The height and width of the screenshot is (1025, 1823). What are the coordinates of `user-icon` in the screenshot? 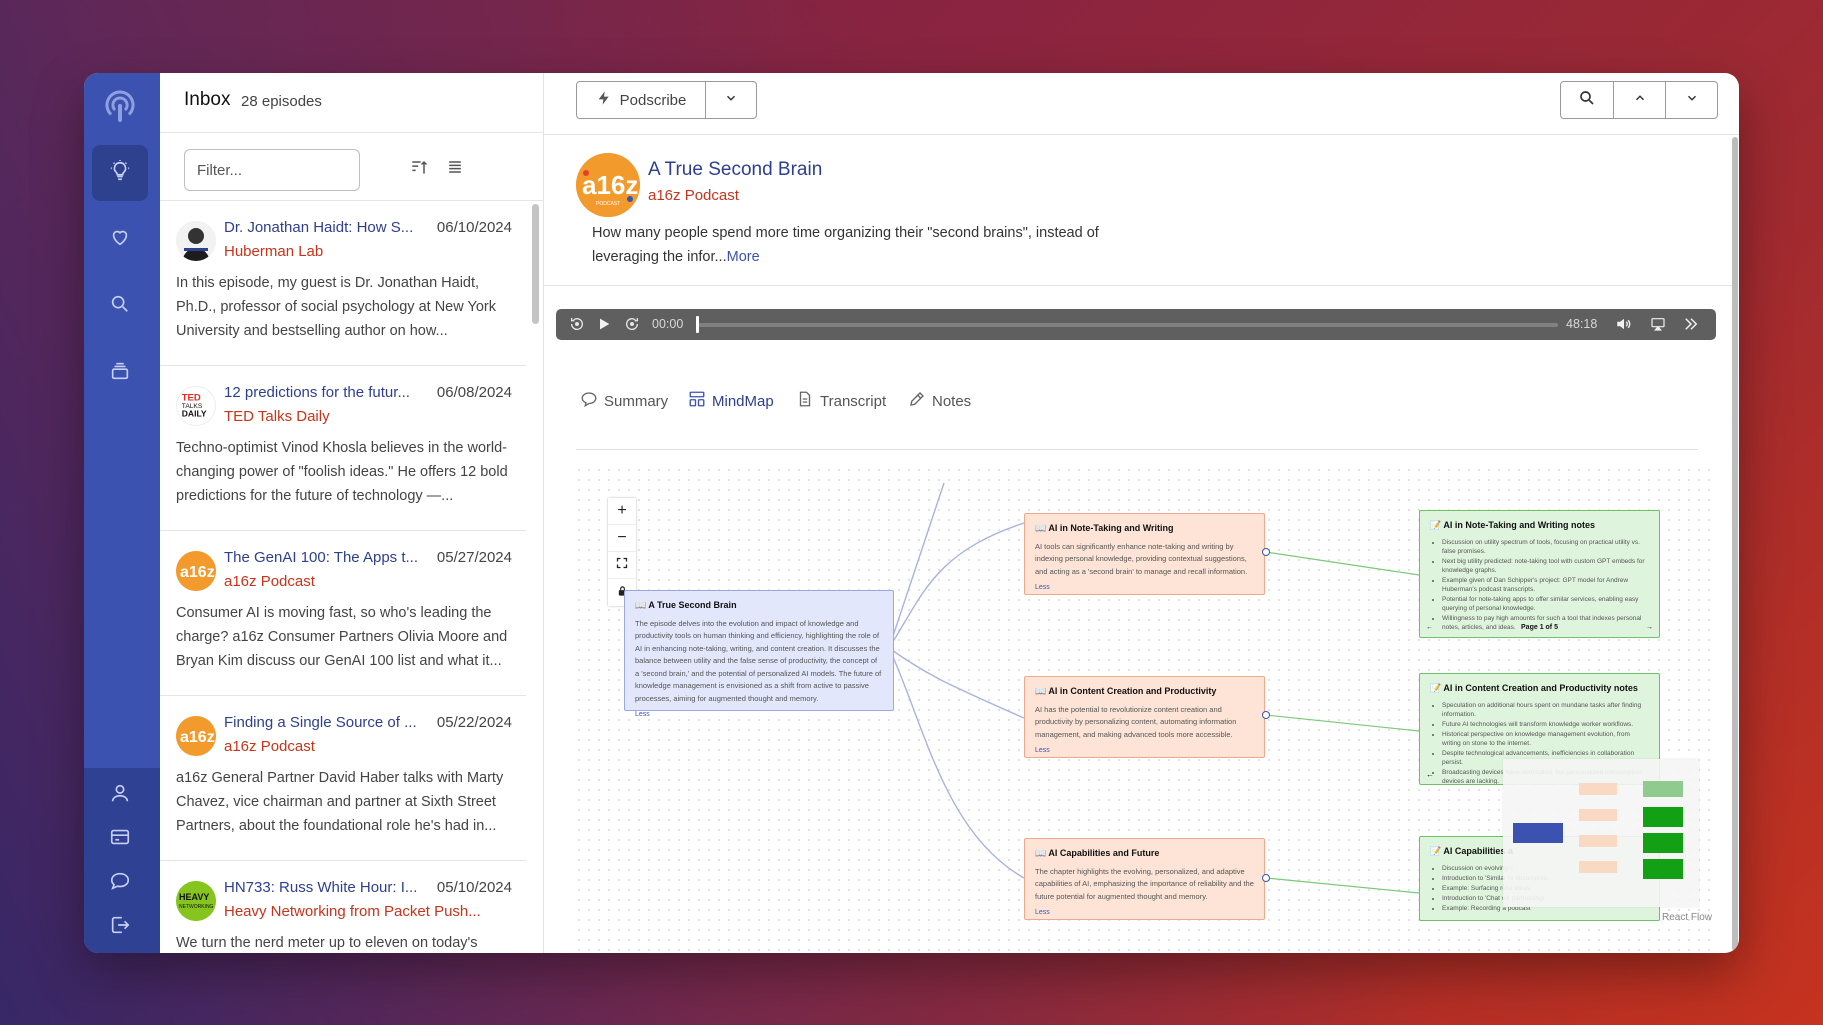 It's located at (120, 795).